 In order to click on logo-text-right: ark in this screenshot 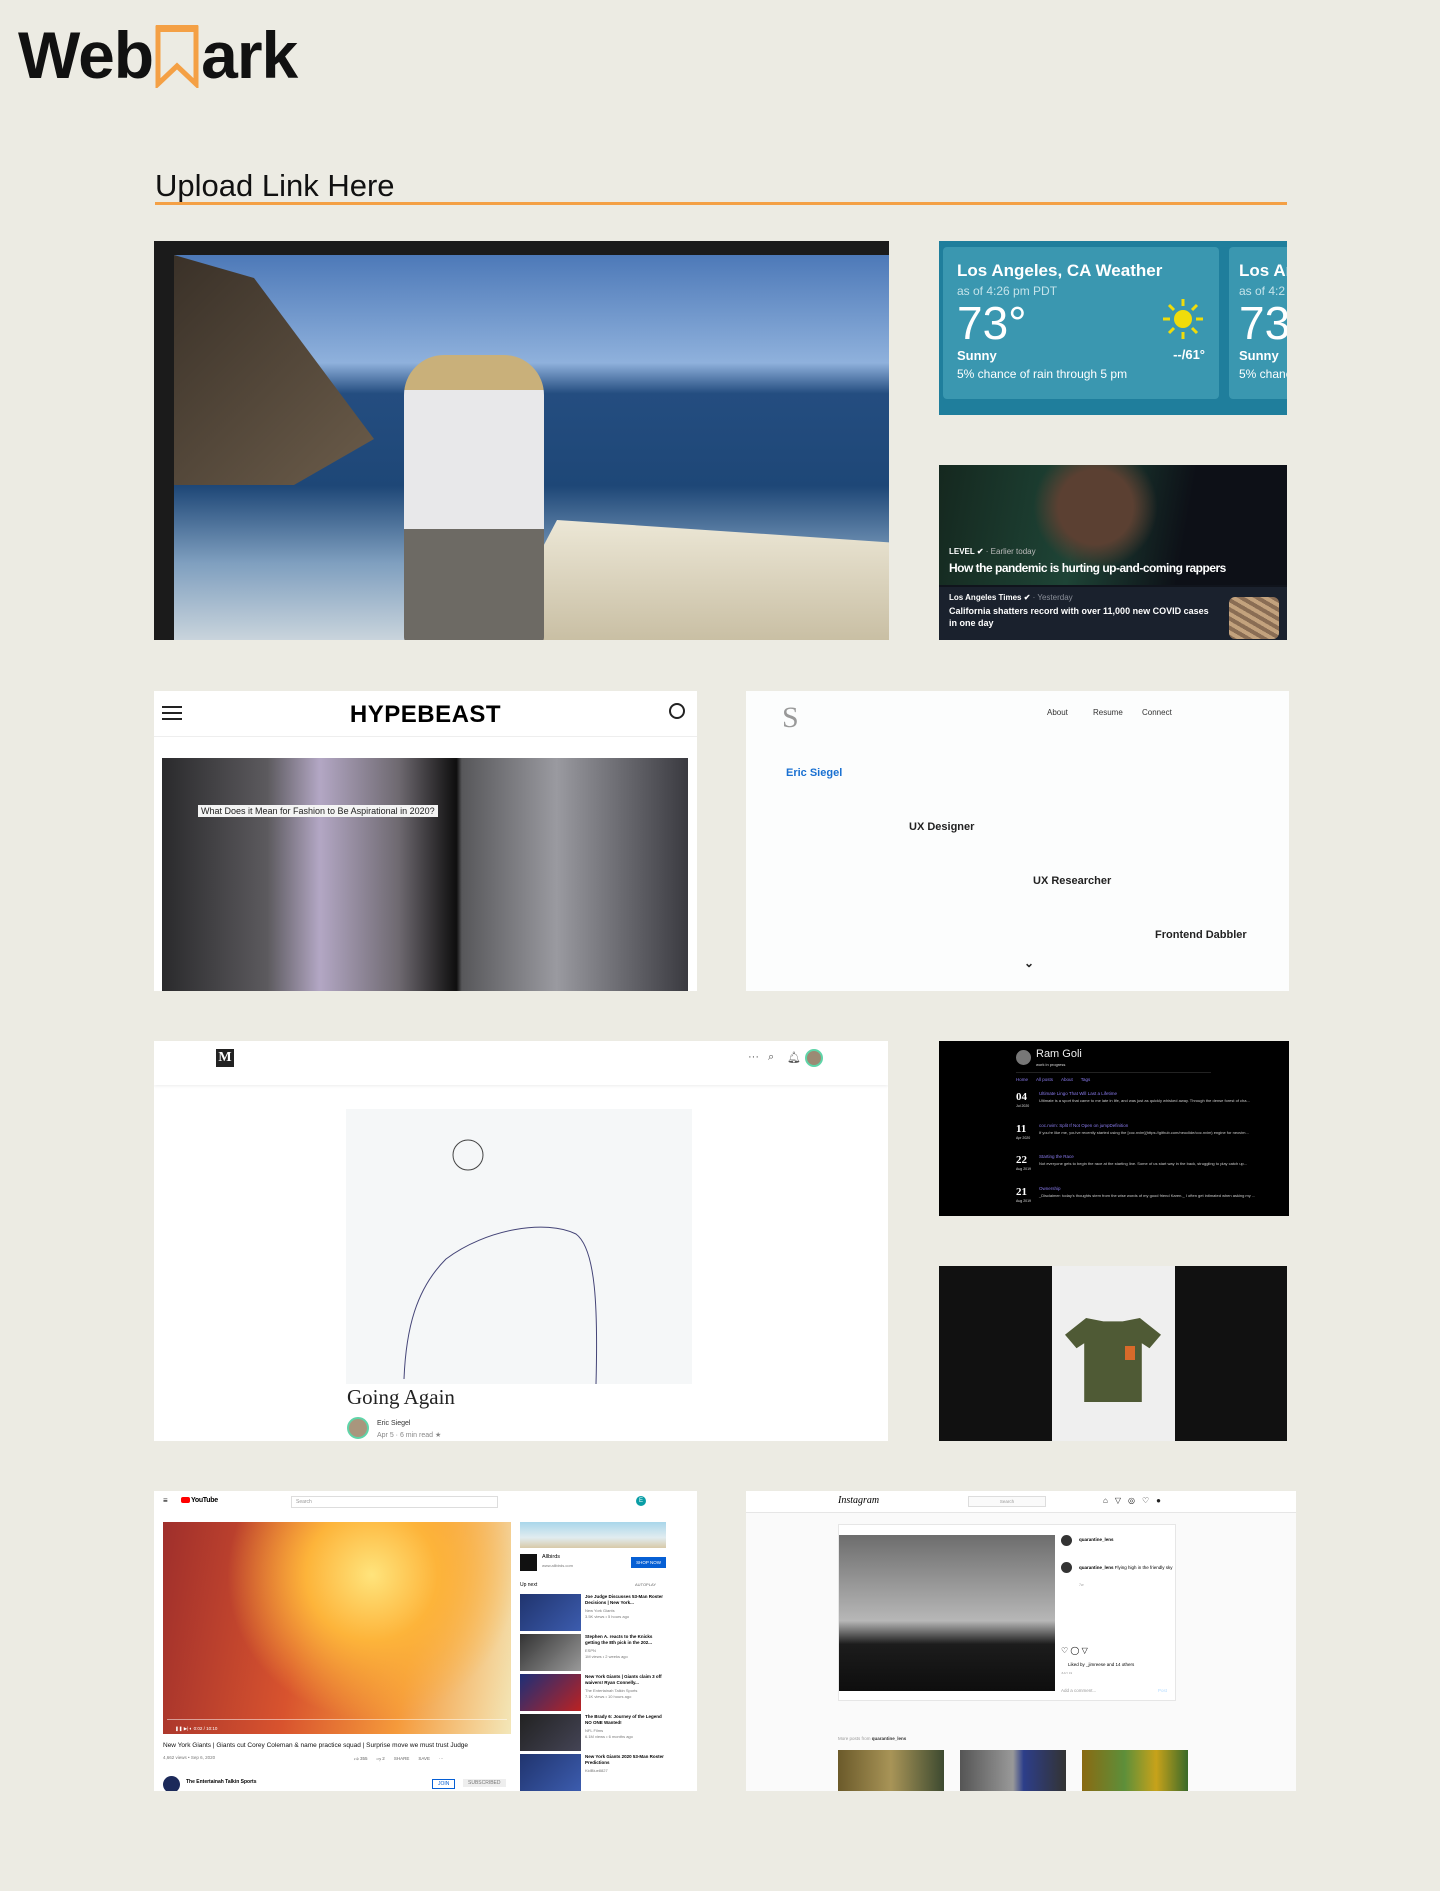, I will do `click(249, 55)`.